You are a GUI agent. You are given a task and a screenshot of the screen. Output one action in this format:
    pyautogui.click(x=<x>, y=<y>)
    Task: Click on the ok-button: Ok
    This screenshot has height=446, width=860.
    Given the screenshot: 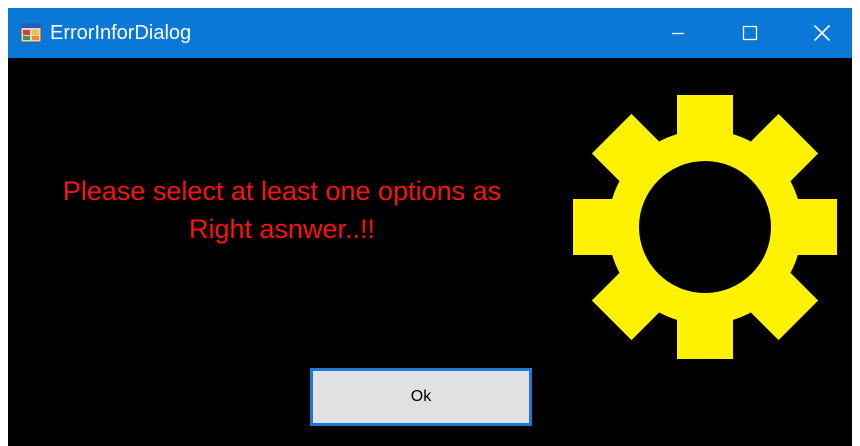 What is the action you would take?
    pyautogui.click(x=421, y=397)
    